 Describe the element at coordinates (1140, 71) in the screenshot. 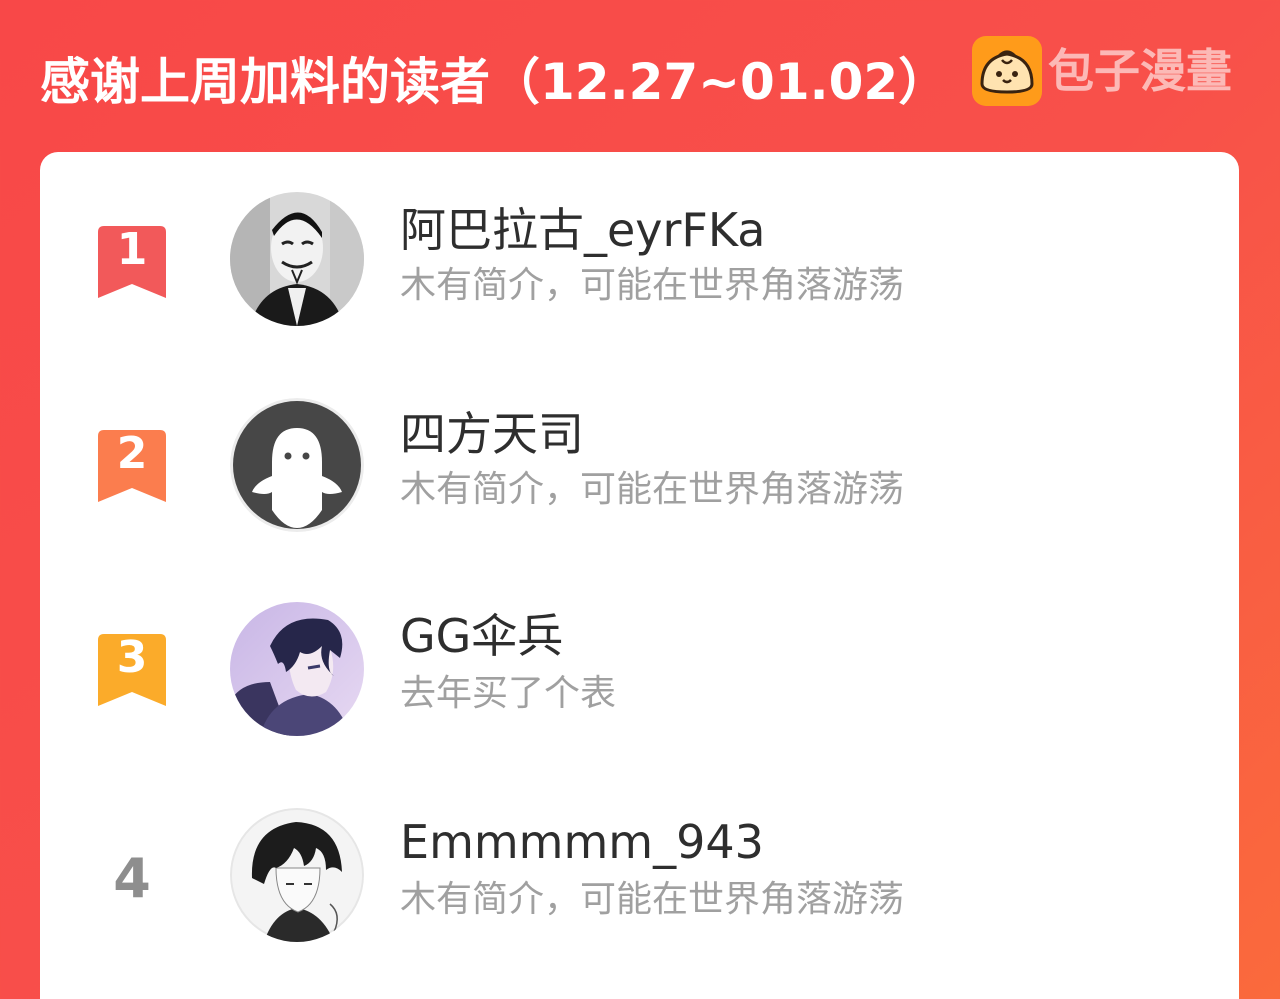

I see `brand-name: 包子漫畫` at that location.